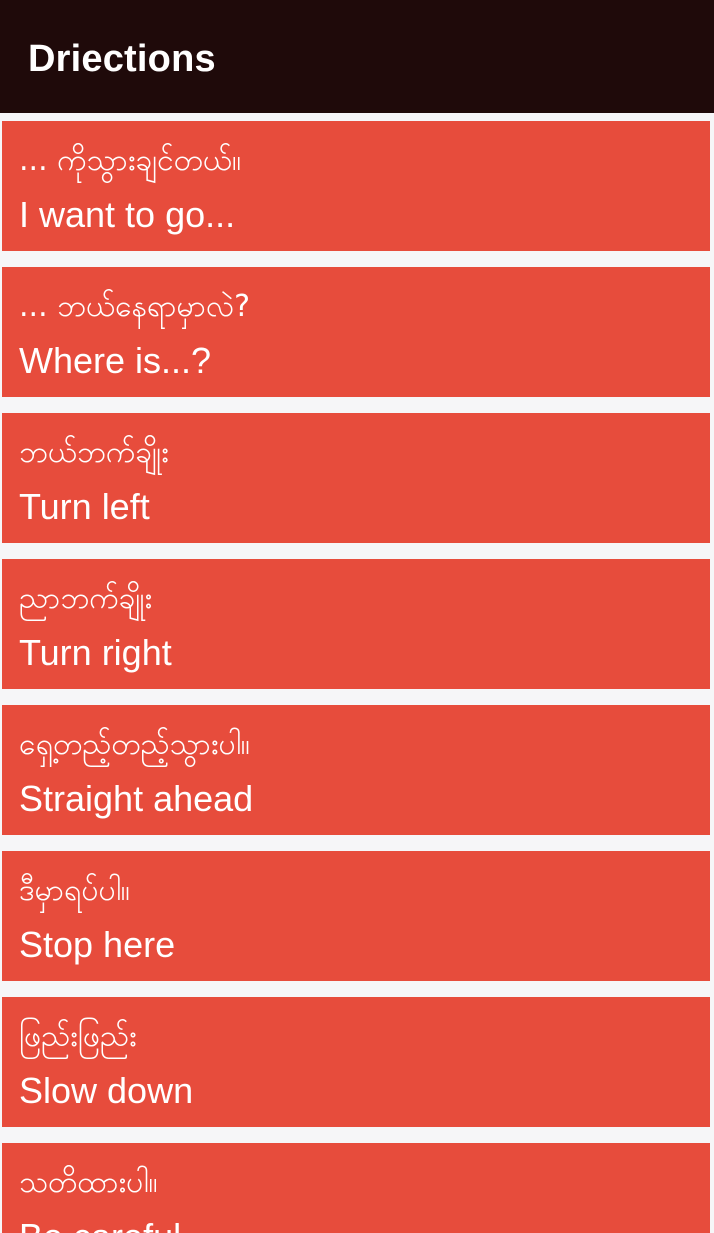 Image resolution: width=714 pixels, height=1233 pixels. Describe the element at coordinates (86, 598) in the screenshot. I see `phrase-burmese: ညာဘက်ချိုး` at that location.